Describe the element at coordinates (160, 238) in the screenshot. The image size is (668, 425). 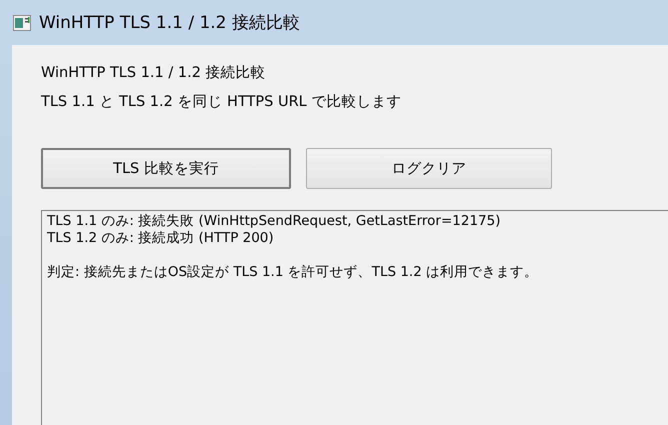
I see `log-line: TLS 1.2 のみ: 接続成功 (HTTP 200)` at that location.